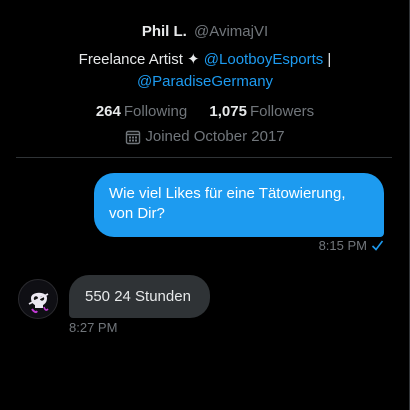  I want to click on profile-name-line: Phil L. @AvimajVI, so click(205, 32).